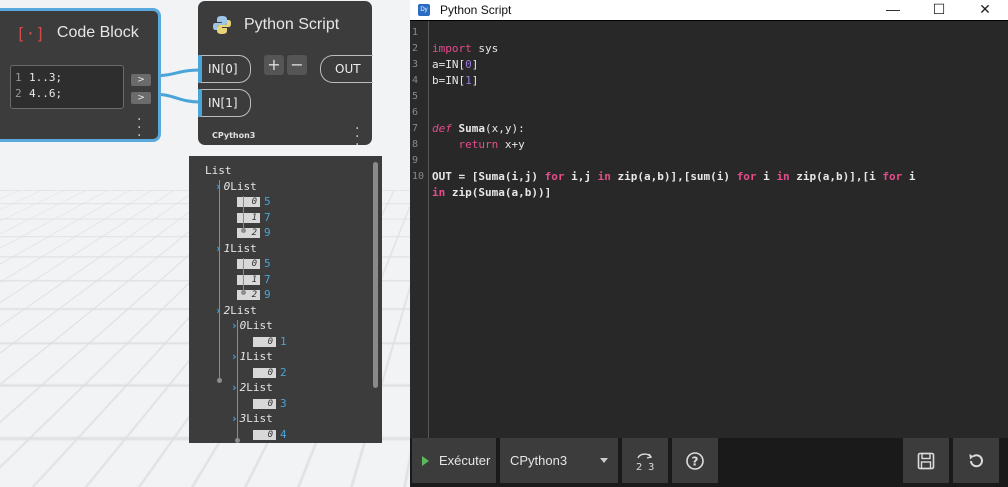 Image resolution: width=1008 pixels, height=487 pixels. Describe the element at coordinates (476, 10) in the screenshot. I see `window-title: Python Script` at that location.